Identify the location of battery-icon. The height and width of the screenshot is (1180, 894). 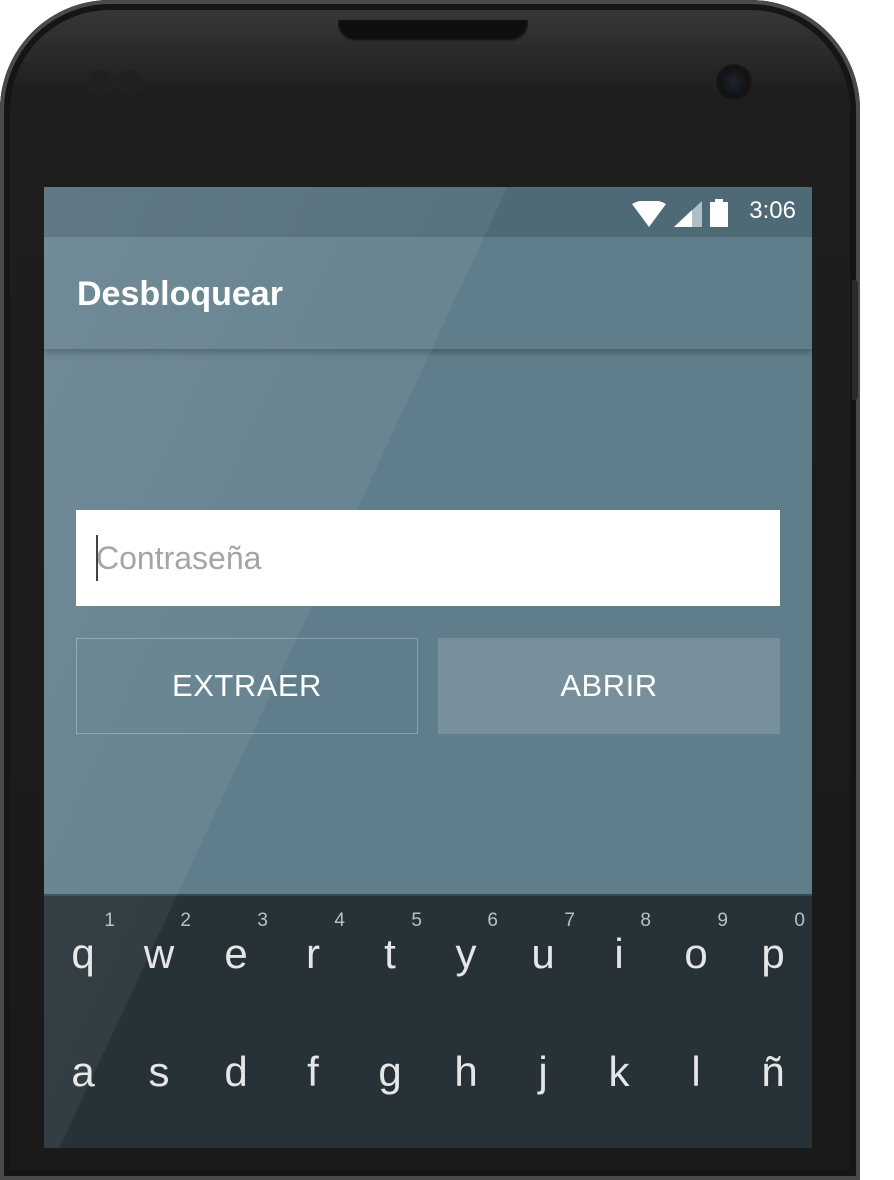
(719, 213).